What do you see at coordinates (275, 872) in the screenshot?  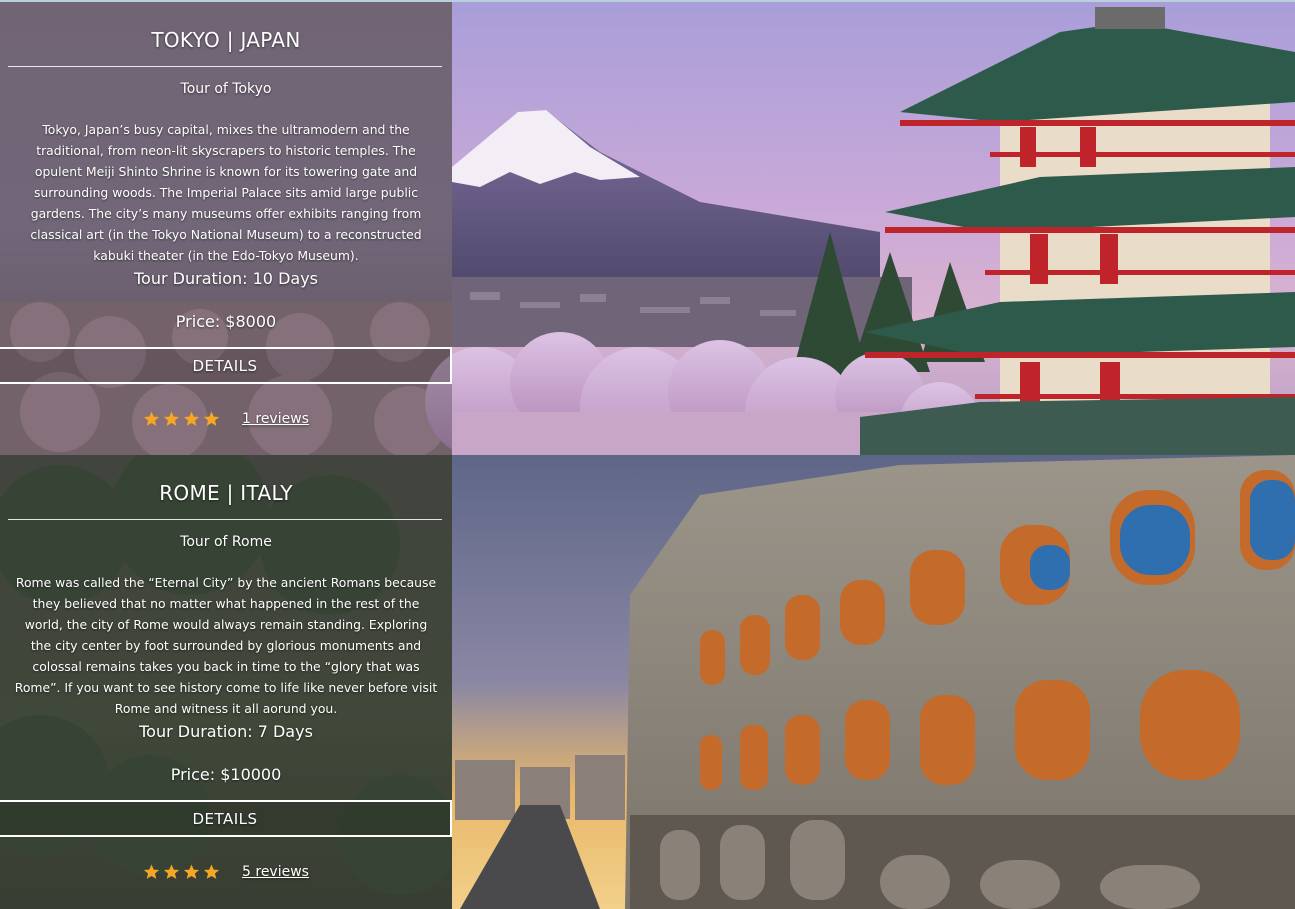 I see `reviews-link: 5 reviews` at bounding box center [275, 872].